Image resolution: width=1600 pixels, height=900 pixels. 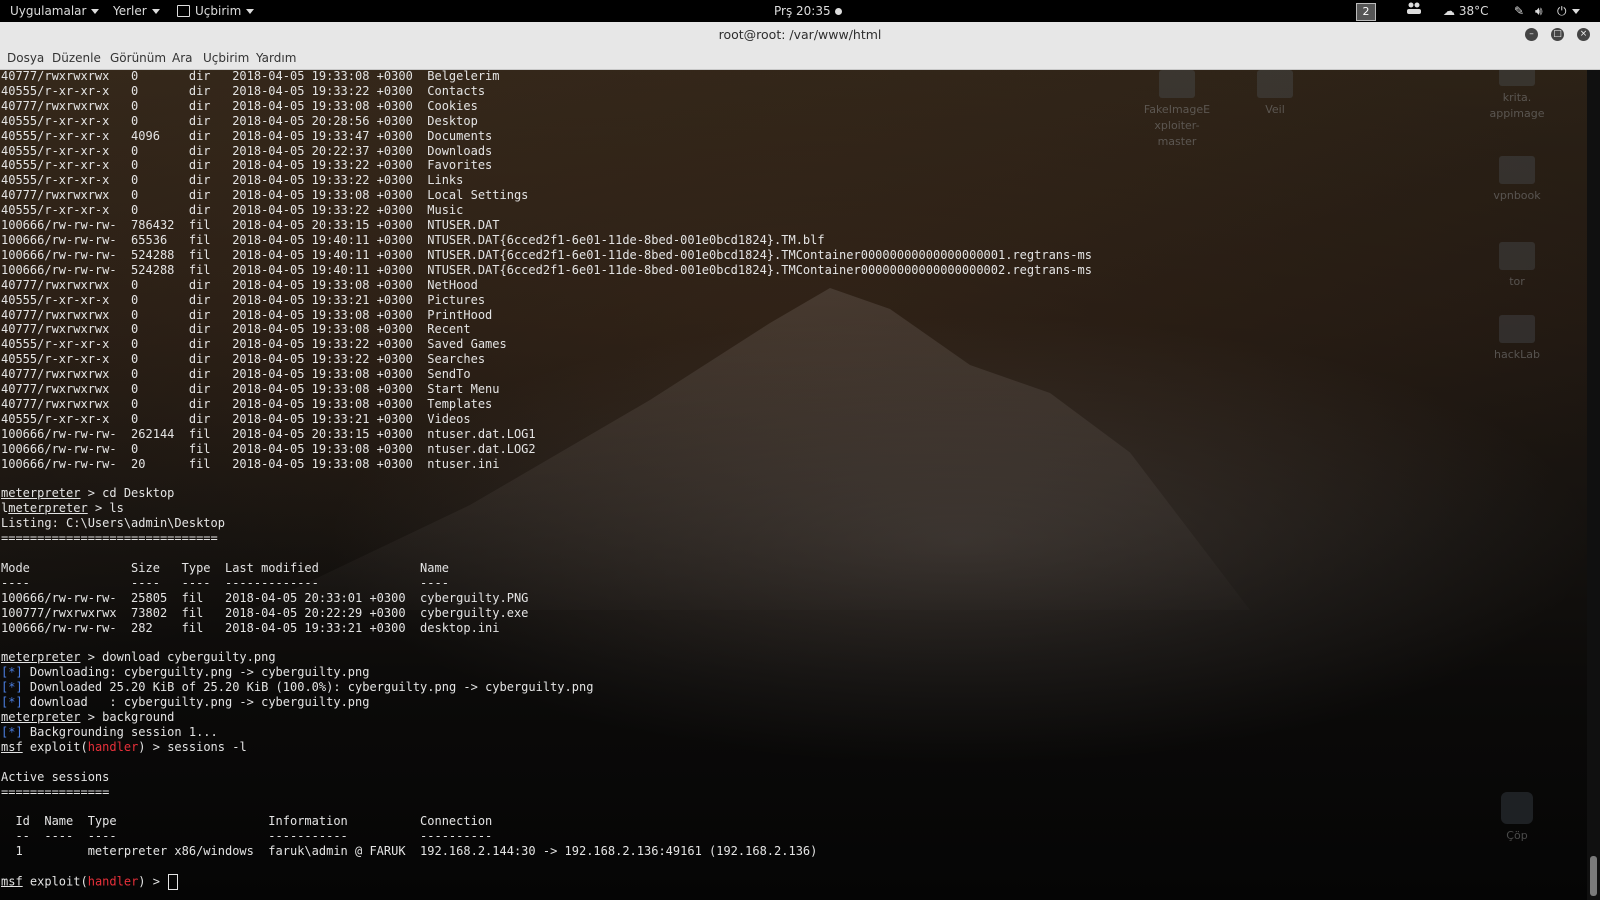 I want to click on desktop-icon-label: krita., so click(x=1517, y=97).